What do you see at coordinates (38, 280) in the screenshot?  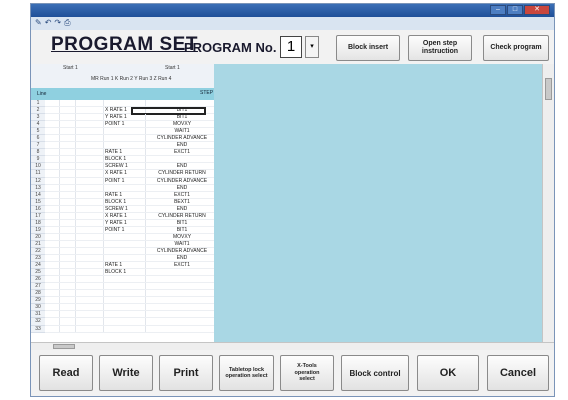 I see `row-number: 26` at bounding box center [38, 280].